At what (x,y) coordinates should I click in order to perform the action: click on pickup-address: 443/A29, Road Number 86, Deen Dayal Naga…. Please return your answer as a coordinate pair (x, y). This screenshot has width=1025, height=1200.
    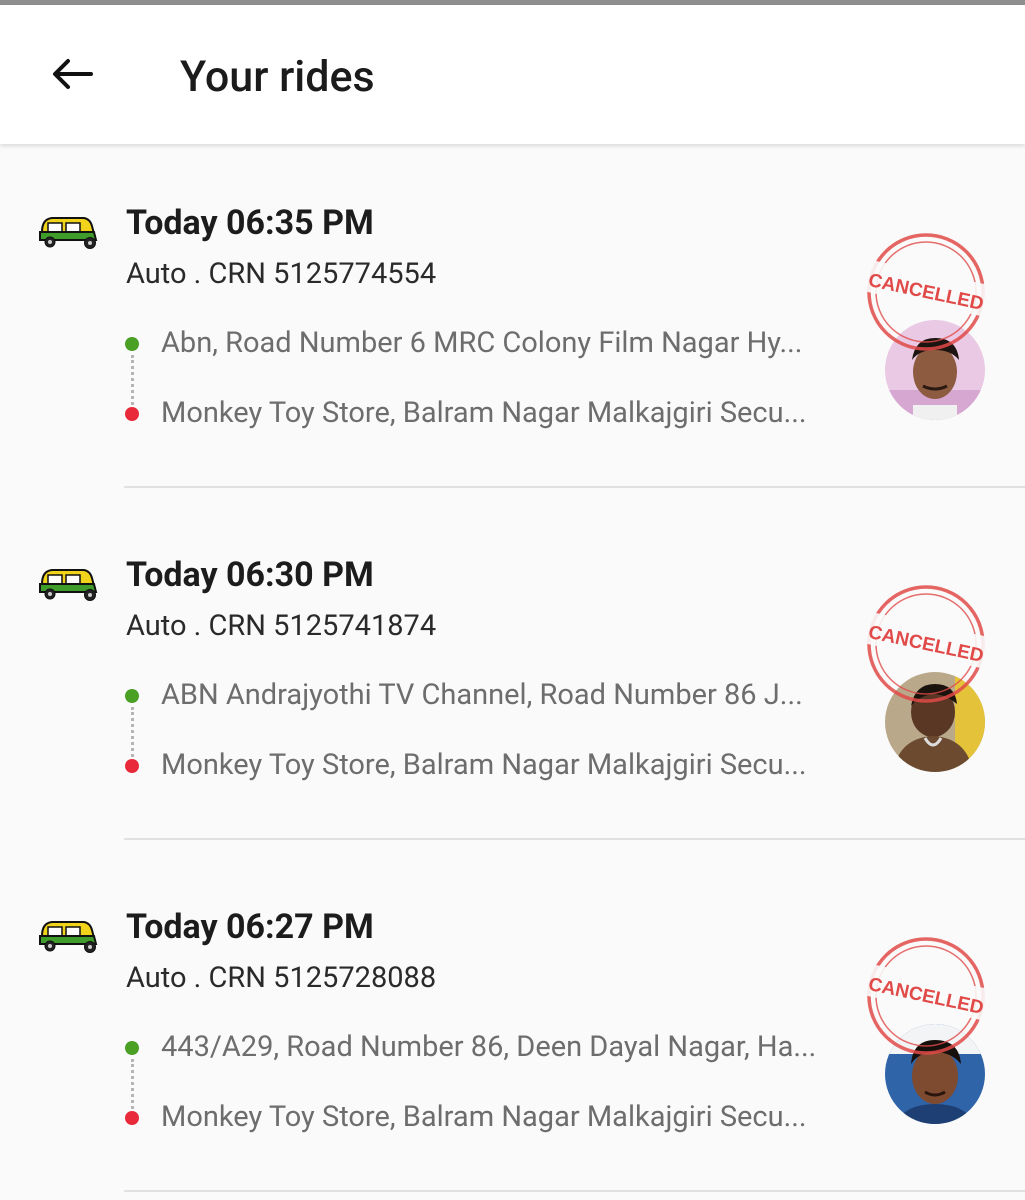
    Looking at the image, I should click on (489, 1047).